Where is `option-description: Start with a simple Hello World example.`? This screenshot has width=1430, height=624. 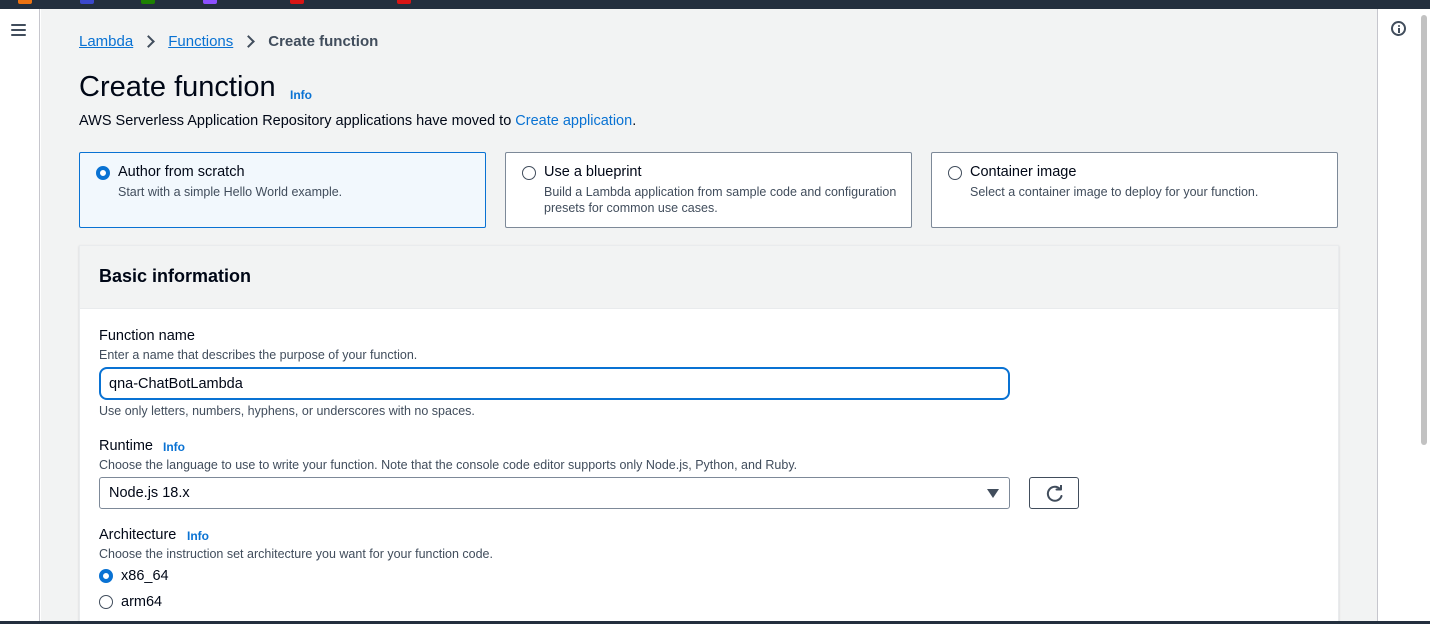
option-description: Start with a simple Hello World example. is located at coordinates (230, 192).